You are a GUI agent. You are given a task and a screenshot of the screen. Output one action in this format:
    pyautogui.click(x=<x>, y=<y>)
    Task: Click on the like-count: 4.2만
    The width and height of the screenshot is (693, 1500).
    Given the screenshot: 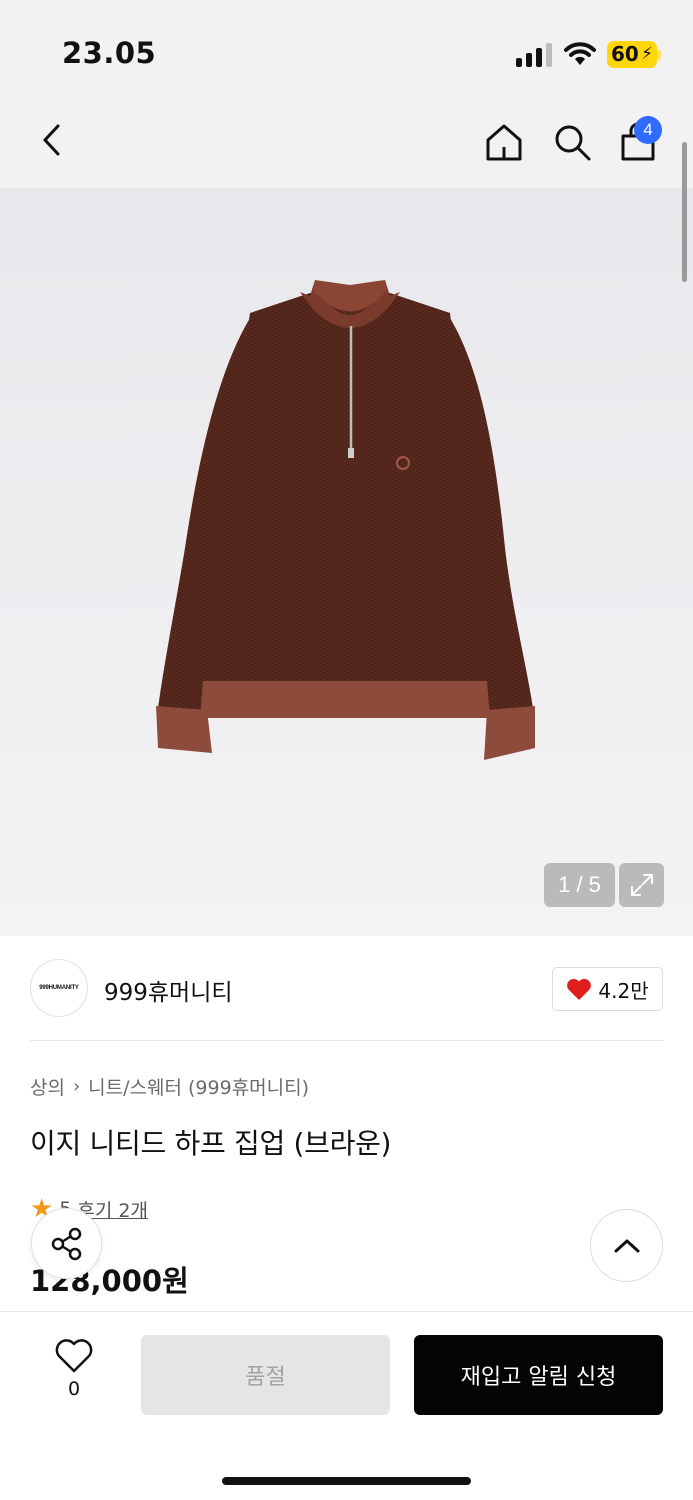 What is the action you would take?
    pyautogui.click(x=623, y=990)
    